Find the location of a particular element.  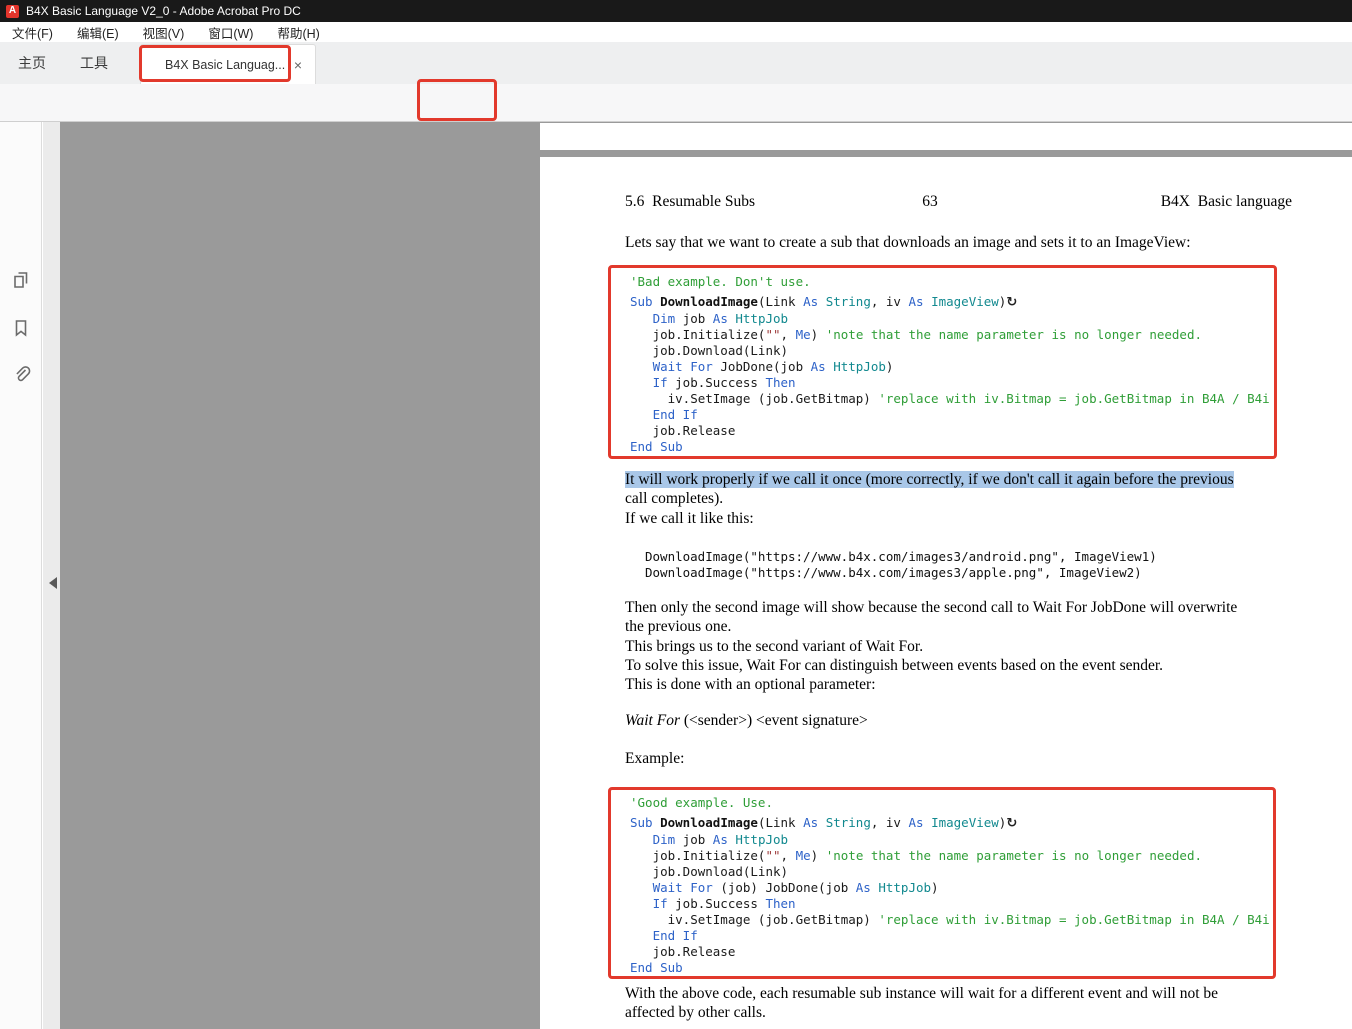

main-toolbar: 63 / 140 90% ▾ is located at coordinates (676, 141).